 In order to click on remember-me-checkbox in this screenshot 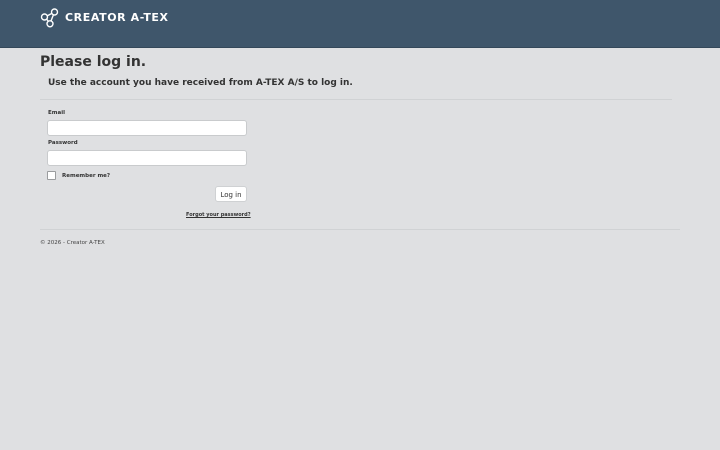, I will do `click(51, 175)`.